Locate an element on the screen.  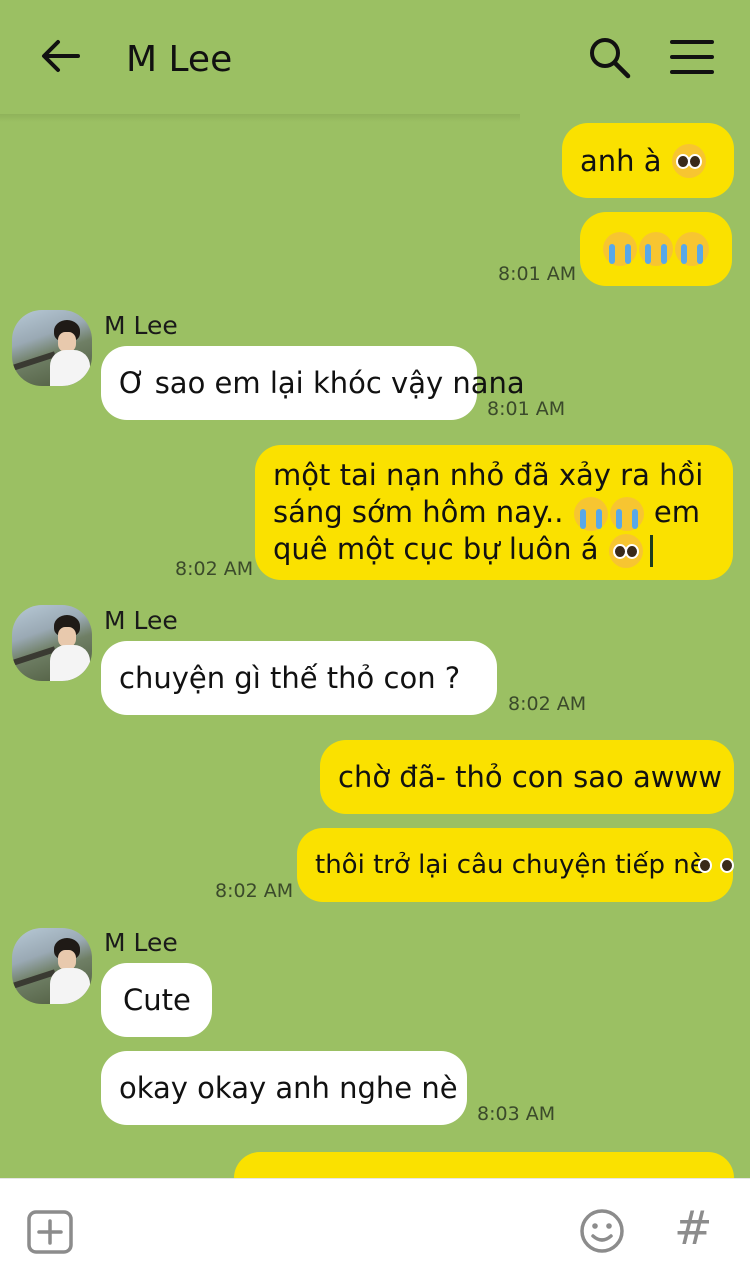
message-text: chờ đã- thỏ con sao awww is located at coordinates (530, 777).